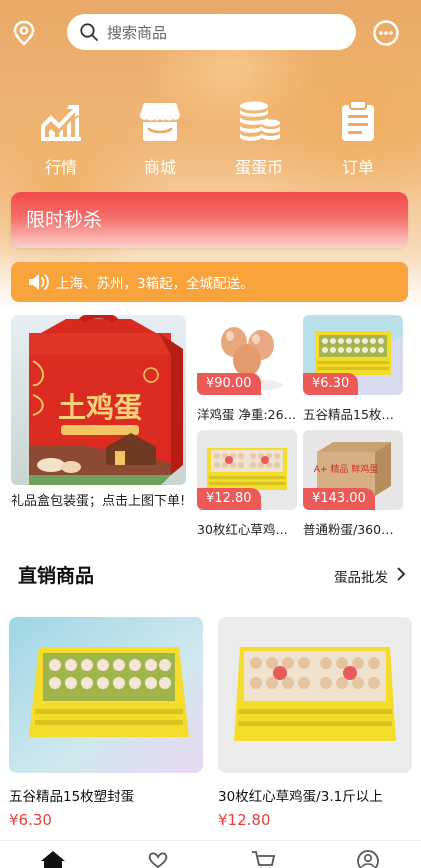 The width and height of the screenshot is (421, 868). Describe the element at coordinates (30, 820) in the screenshot. I see `product-price: ¥6.30` at that location.